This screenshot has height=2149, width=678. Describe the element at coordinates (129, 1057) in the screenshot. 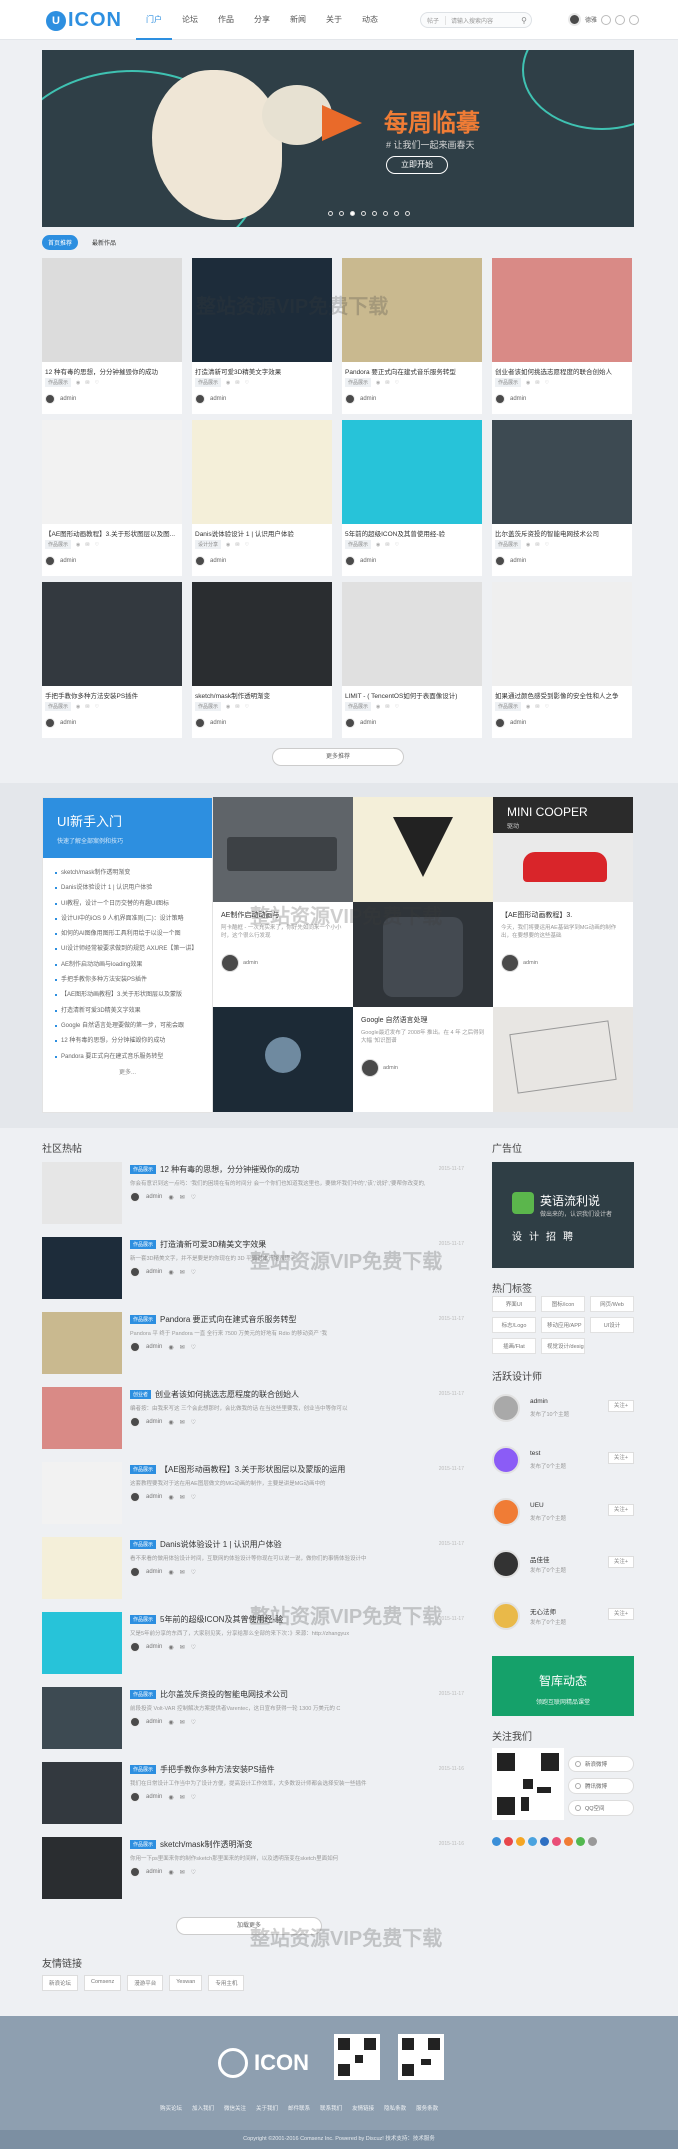

I see `list-item: Pandora 要正式向在建式音乐服务转型` at that location.